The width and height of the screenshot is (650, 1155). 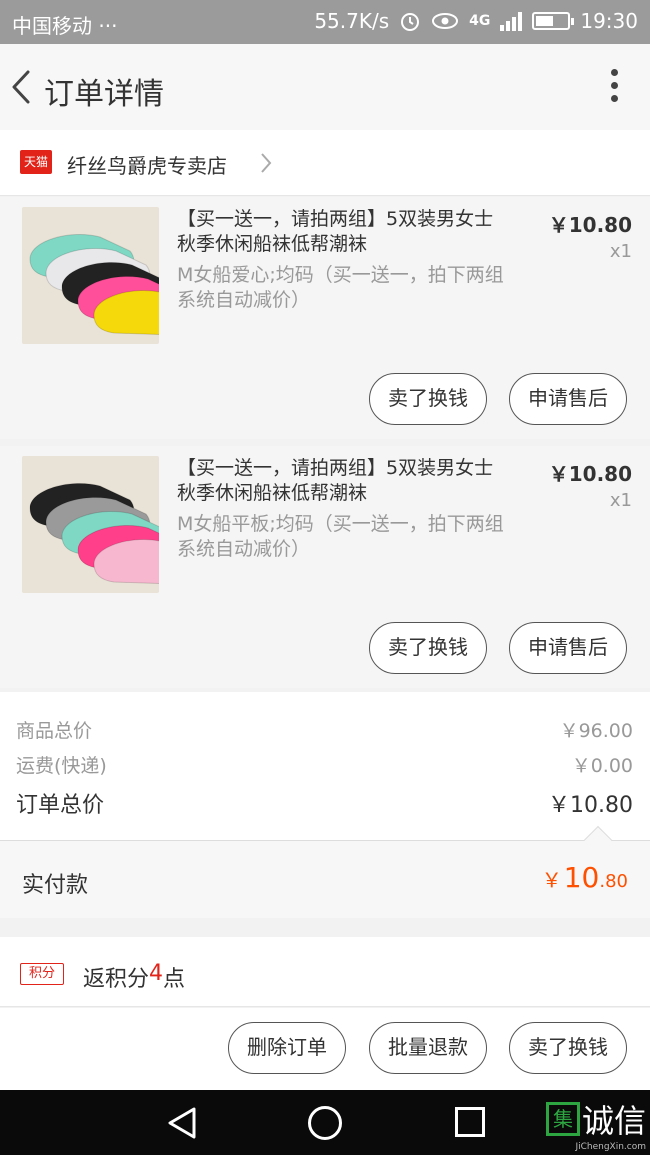 I want to click on more-options-icon, so click(x=614, y=87).